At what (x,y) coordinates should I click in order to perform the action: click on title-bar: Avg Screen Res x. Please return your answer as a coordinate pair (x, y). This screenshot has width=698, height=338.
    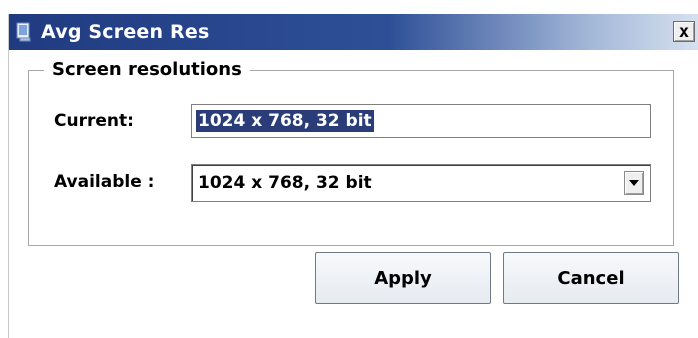
    Looking at the image, I should click on (353, 32).